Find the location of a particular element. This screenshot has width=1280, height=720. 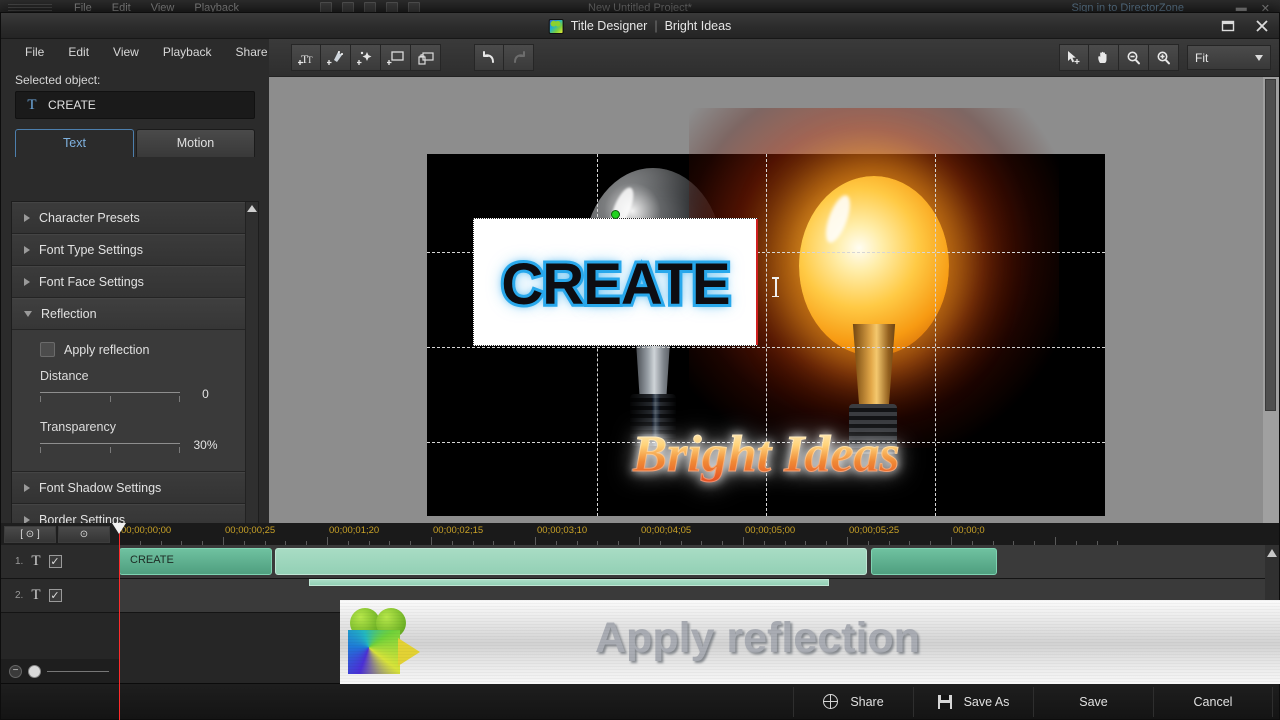

timeline-playhead is located at coordinates (119, 621).